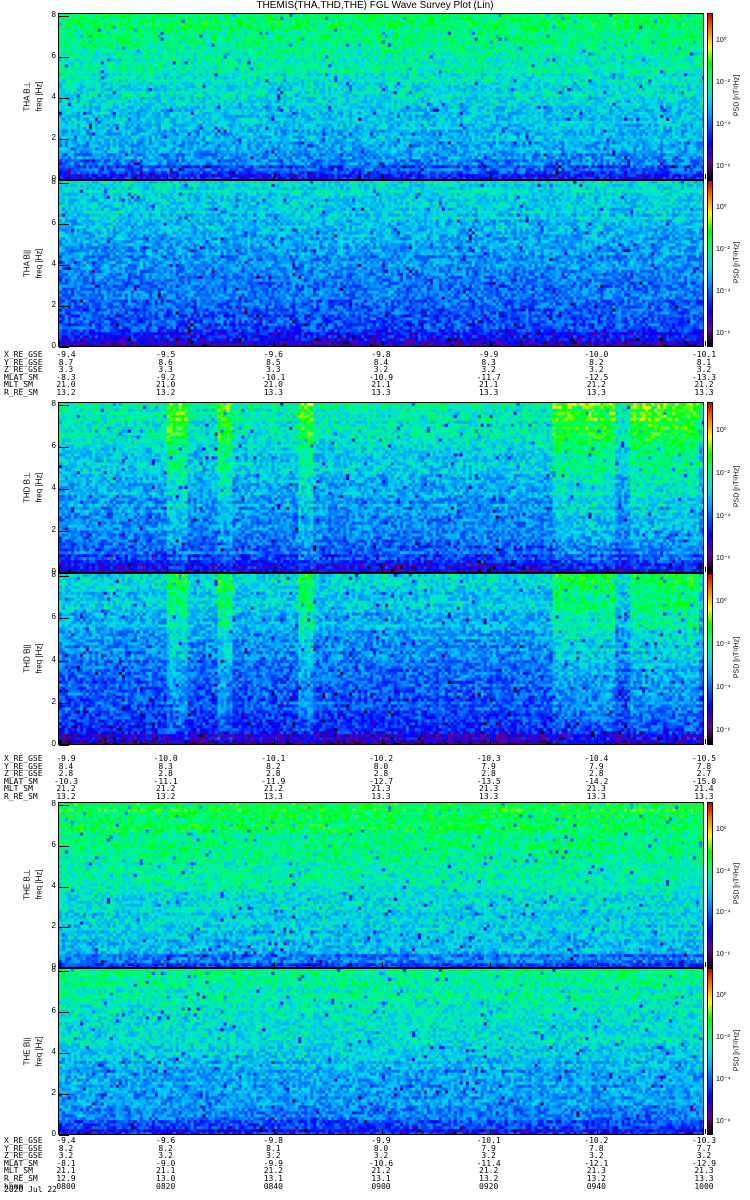 This screenshot has width=750, height=1200. What do you see at coordinates (53, 345) in the screenshot?
I see `y-tick-label: 0` at bounding box center [53, 345].